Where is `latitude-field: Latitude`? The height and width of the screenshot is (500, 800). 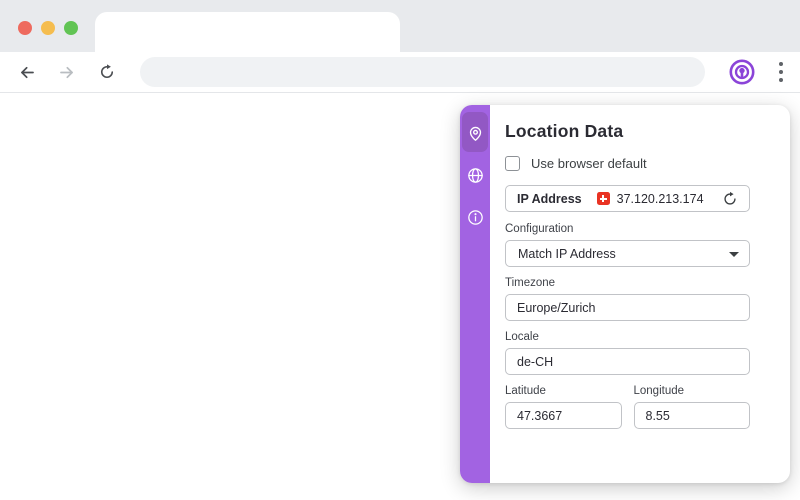
latitude-field: Latitude is located at coordinates (563, 412).